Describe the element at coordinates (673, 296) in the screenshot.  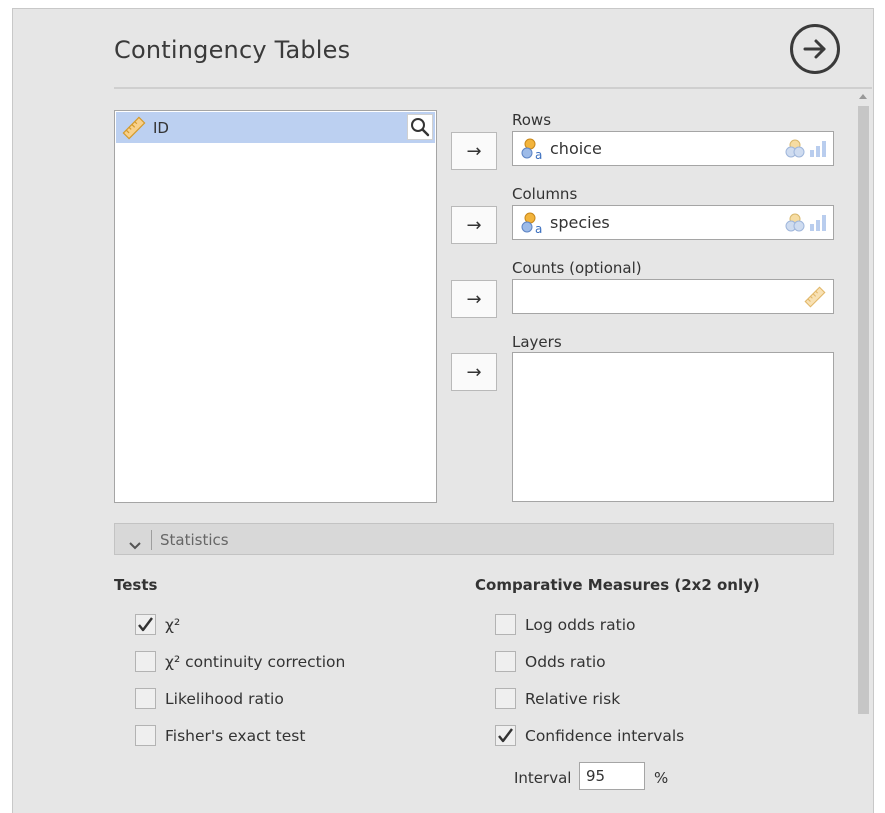
I see `counts-field` at that location.